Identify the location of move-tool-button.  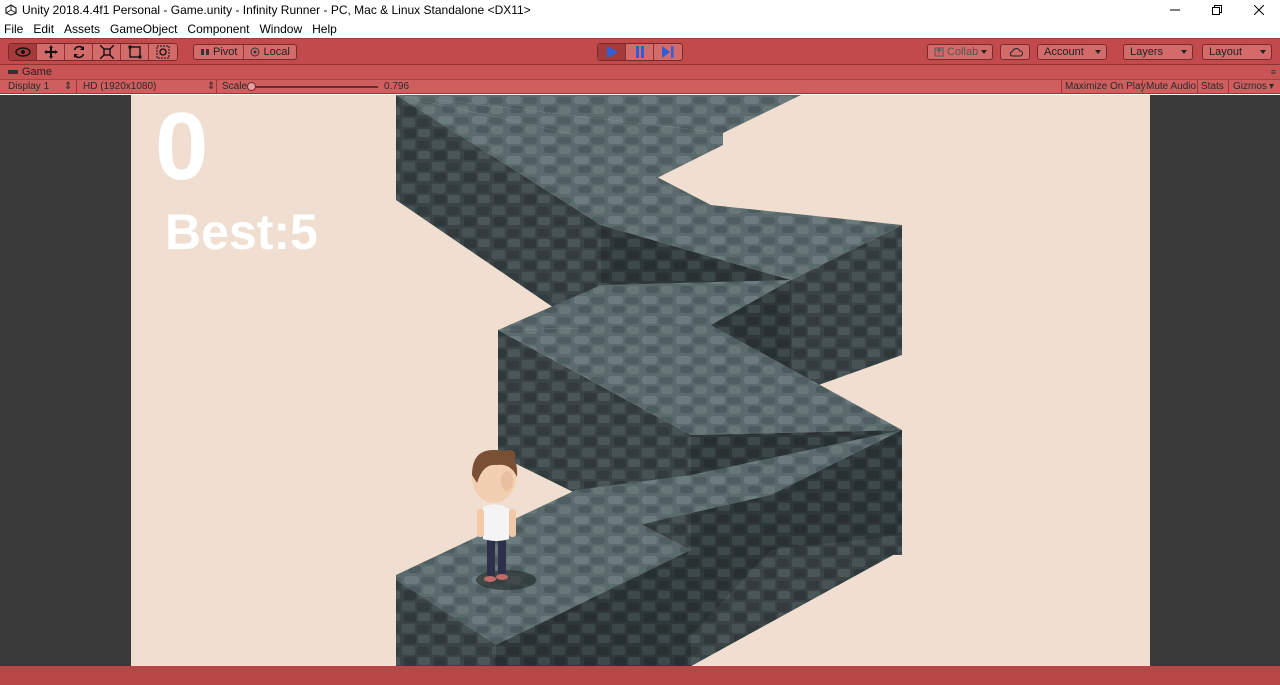
(51, 52).